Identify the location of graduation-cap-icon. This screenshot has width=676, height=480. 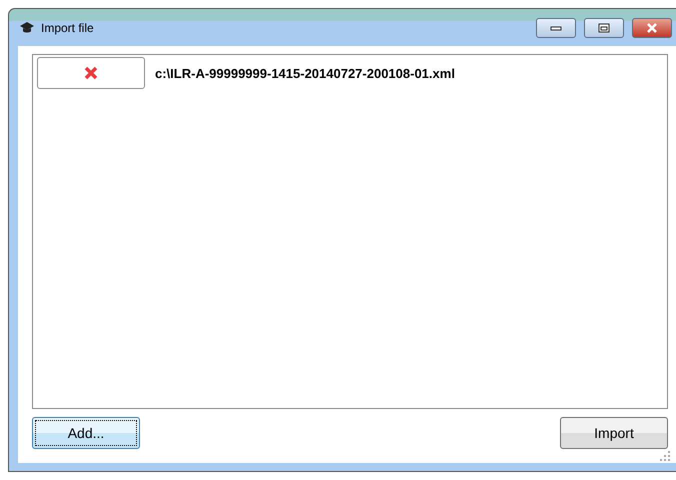
(27, 27).